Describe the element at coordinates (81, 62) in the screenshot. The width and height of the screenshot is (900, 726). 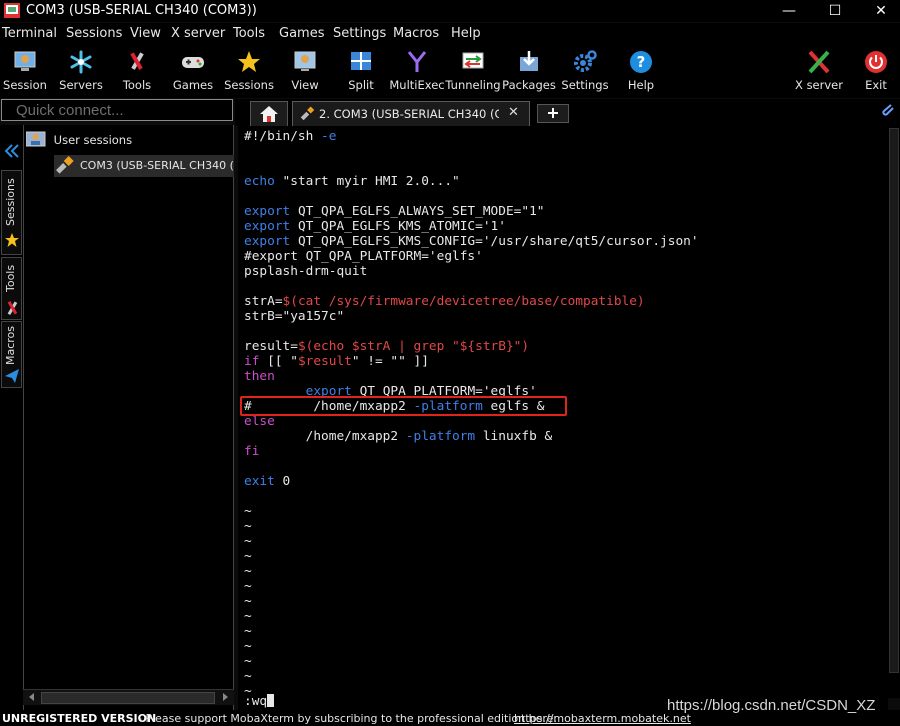
I see `servers-icon` at that location.